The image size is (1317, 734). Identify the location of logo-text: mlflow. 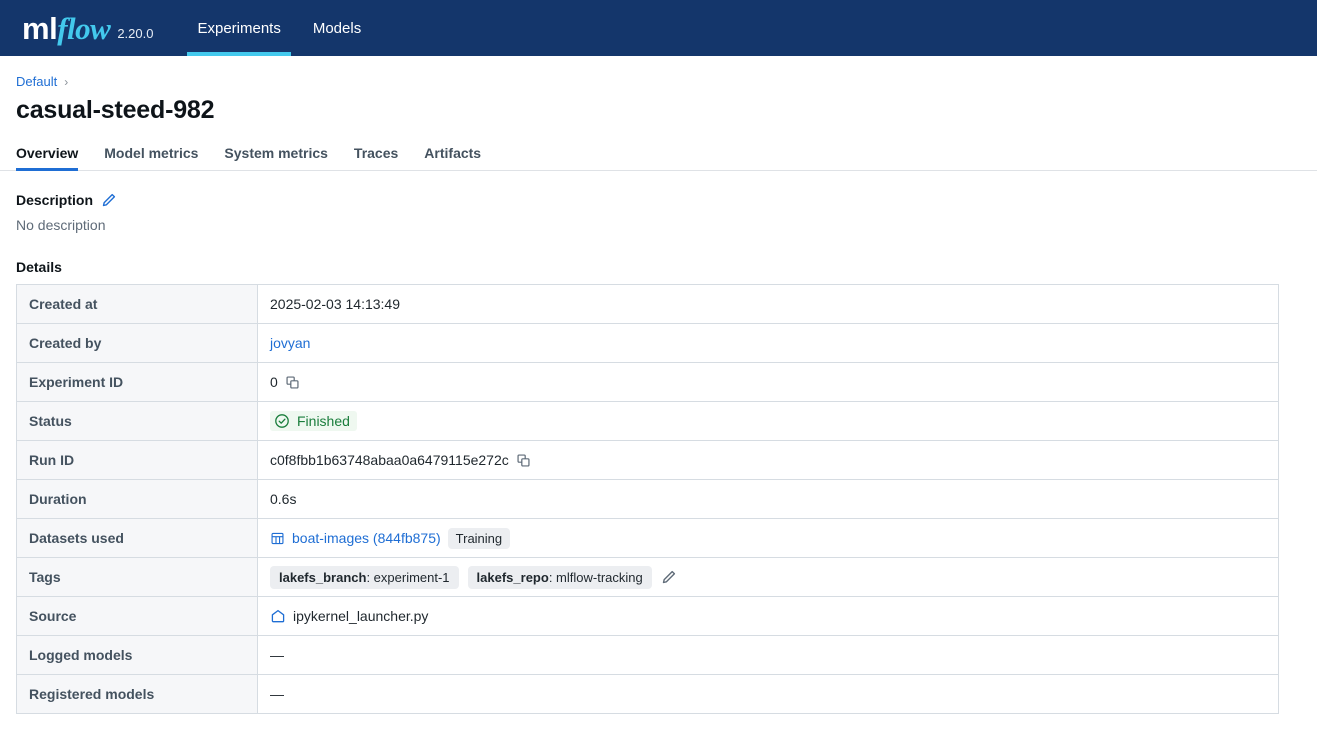
(66, 28).